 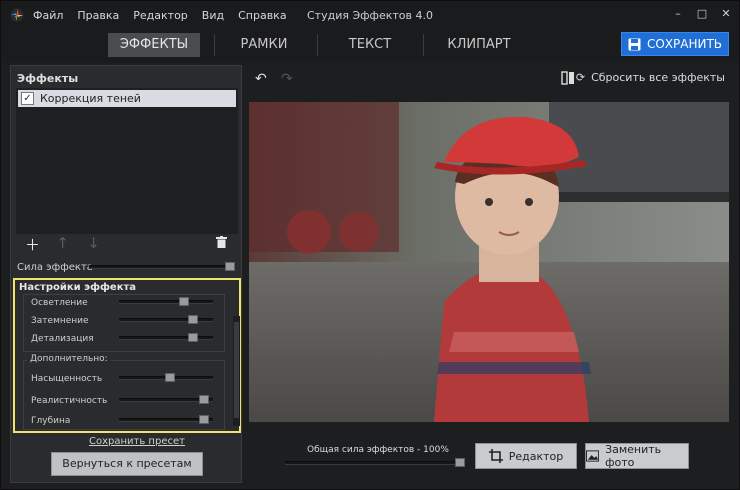 I want to click on back-to-presets-button: Вернуться к пресетам, so click(x=127, y=464).